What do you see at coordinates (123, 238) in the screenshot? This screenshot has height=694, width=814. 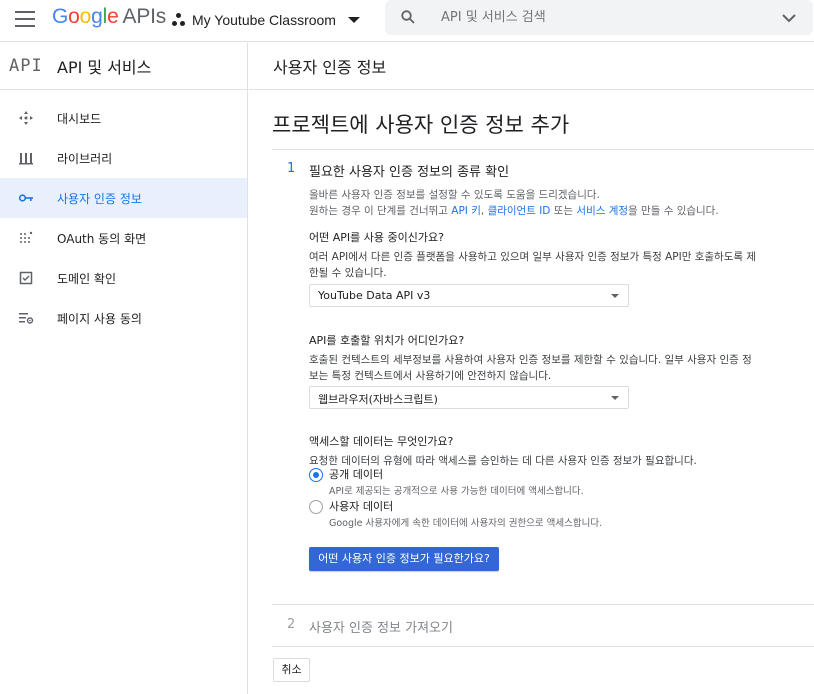 I see `sidebar-item-oauth-consent: OAuth 동의 화면` at bounding box center [123, 238].